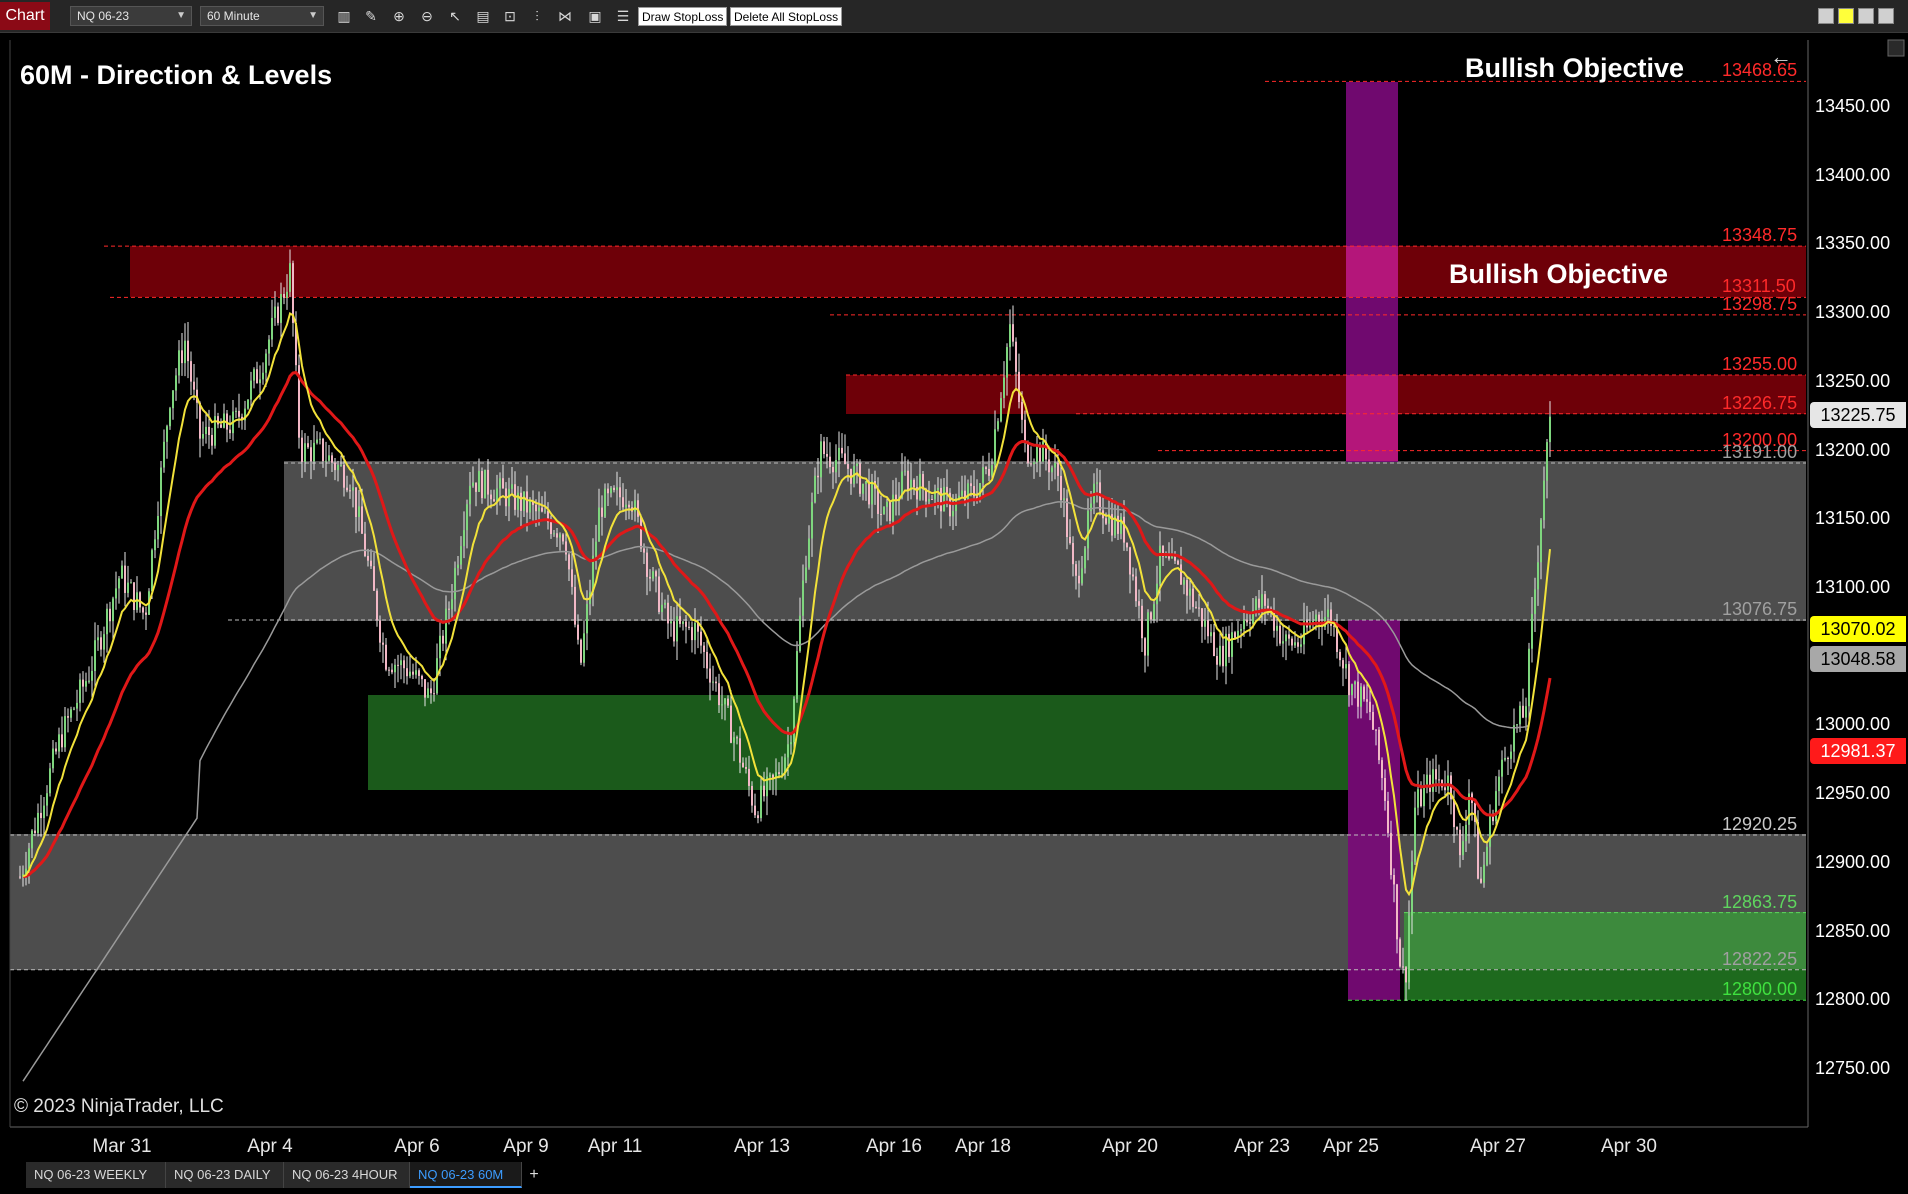 Image resolution: width=1908 pixels, height=1194 pixels. What do you see at coordinates (1351, 1146) in the screenshot?
I see `date-axis-tick: Apr 25` at bounding box center [1351, 1146].